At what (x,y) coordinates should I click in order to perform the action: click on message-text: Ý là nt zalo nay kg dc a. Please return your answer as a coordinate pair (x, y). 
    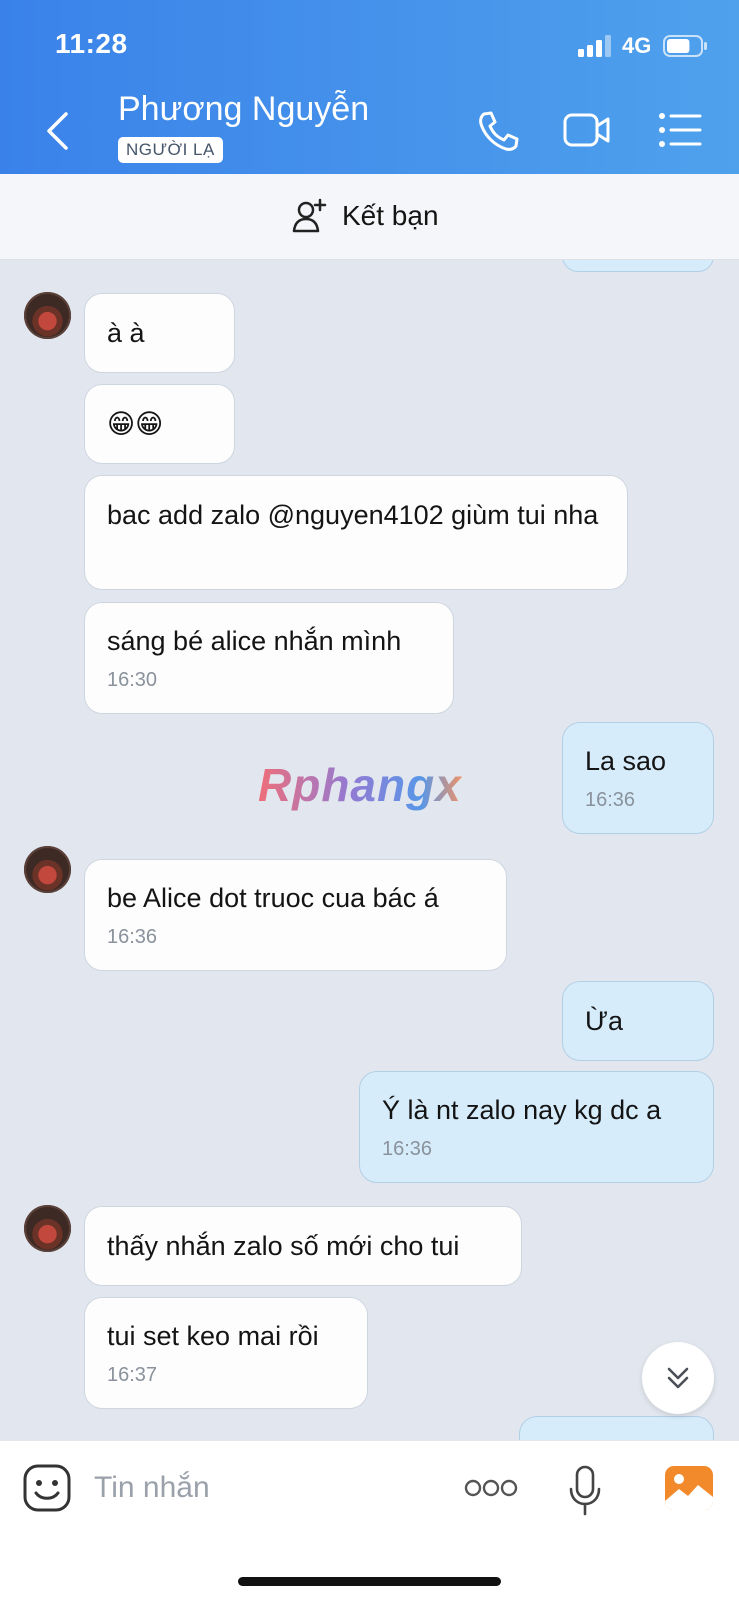
    Looking at the image, I should click on (522, 1110).